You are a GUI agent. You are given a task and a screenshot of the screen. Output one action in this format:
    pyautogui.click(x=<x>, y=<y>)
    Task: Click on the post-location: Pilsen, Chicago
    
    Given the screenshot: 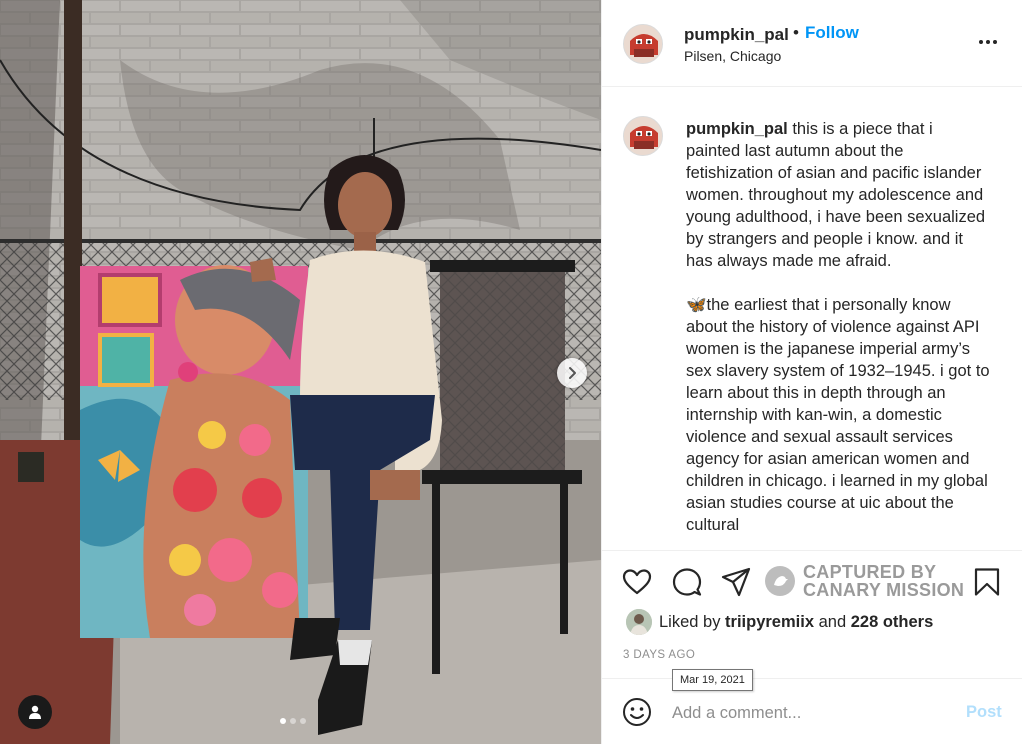 What is the action you would take?
    pyautogui.click(x=732, y=56)
    